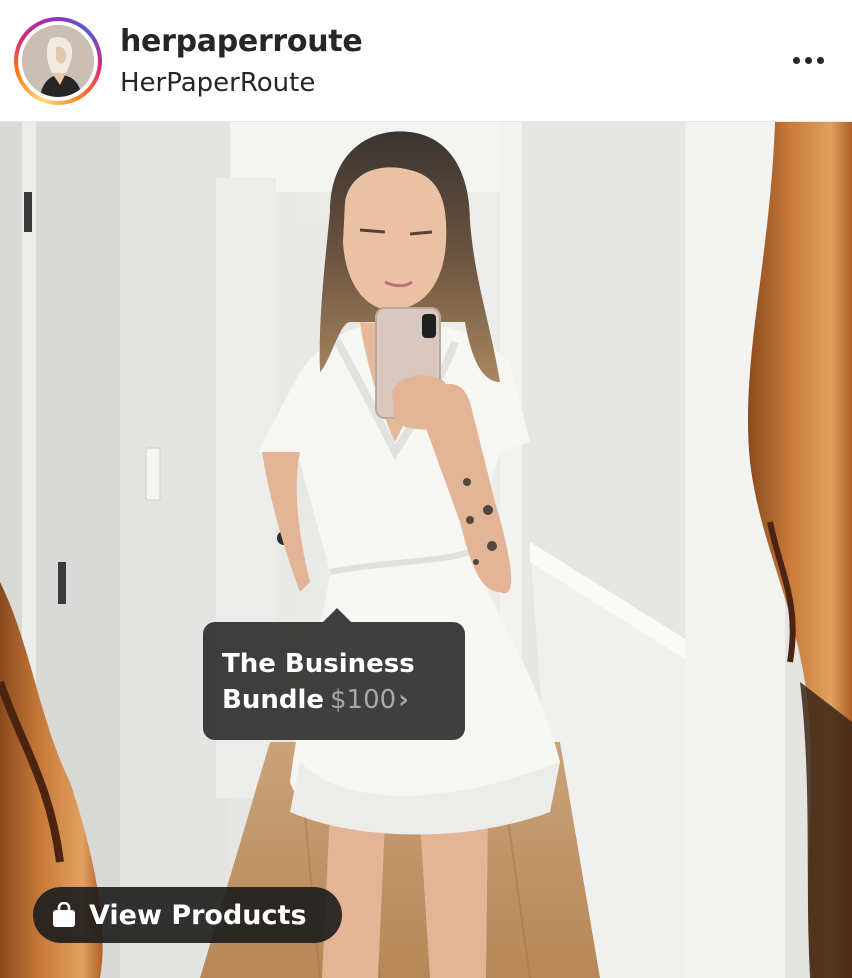 This screenshot has height=978, width=852. I want to click on username: herpaperroute, so click(241, 41).